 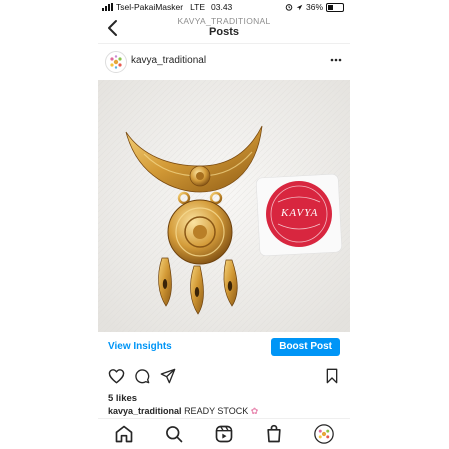 I want to click on battery-icon, so click(x=335, y=7).